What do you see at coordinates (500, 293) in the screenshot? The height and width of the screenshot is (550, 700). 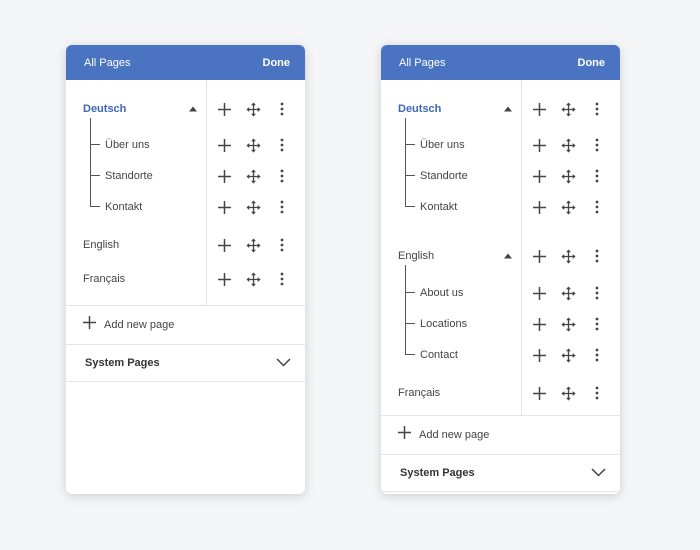 I see `child-page-row: About us` at bounding box center [500, 293].